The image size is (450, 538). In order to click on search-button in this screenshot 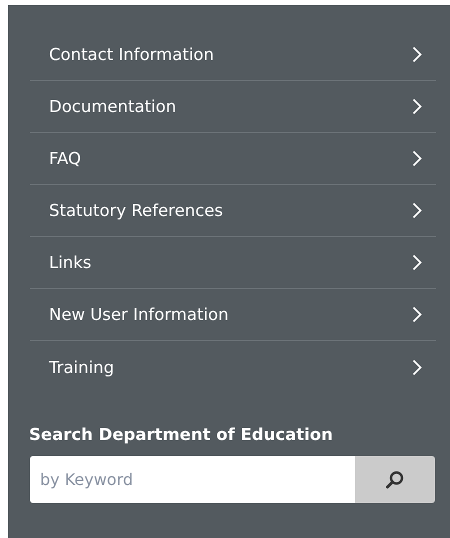, I will do `click(395, 479)`.